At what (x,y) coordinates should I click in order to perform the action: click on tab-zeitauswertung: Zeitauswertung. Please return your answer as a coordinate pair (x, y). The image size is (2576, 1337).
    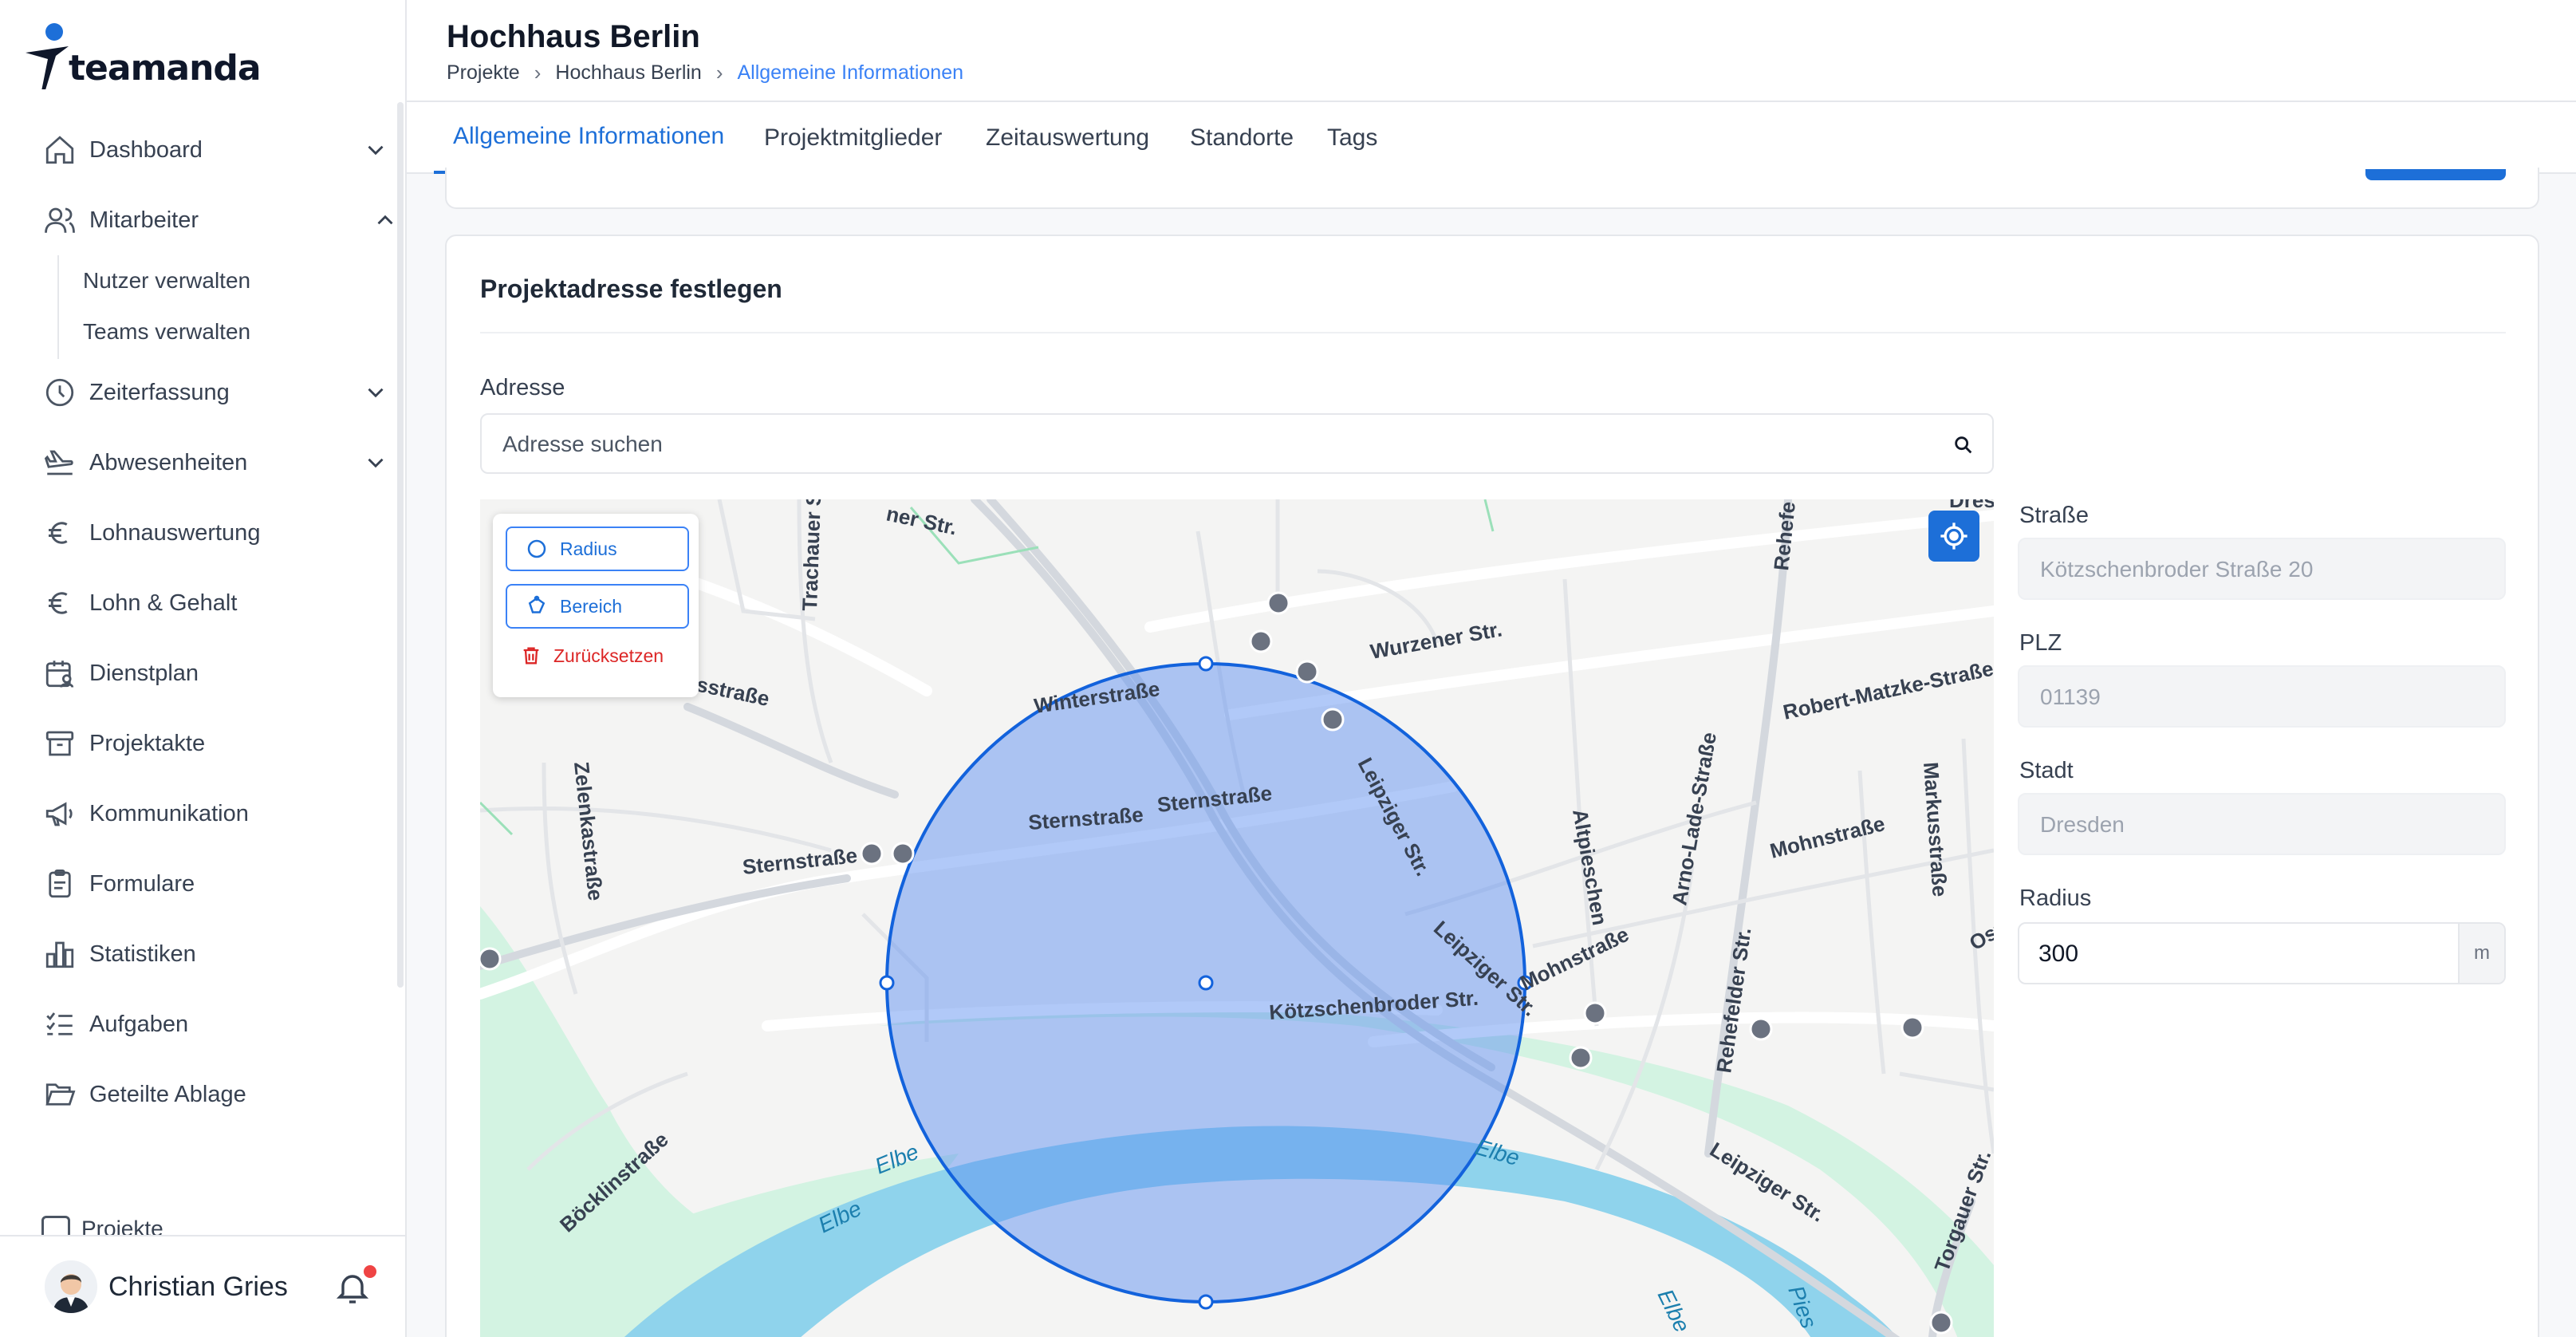
    Looking at the image, I should click on (1067, 138).